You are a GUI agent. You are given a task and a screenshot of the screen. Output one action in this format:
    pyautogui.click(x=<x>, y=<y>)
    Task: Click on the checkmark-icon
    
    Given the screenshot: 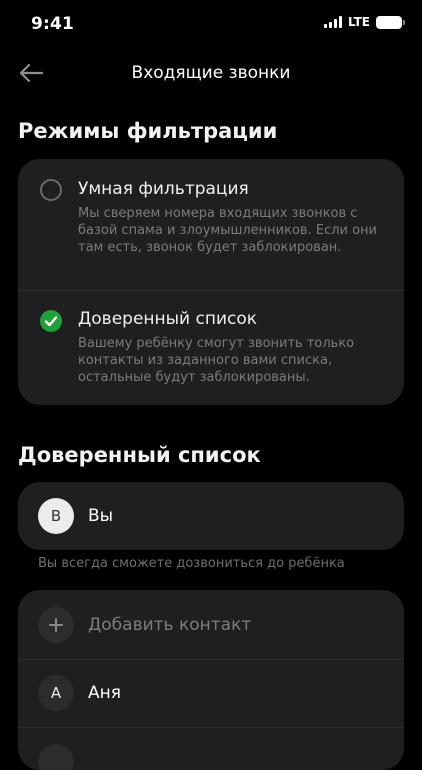 What is the action you would take?
    pyautogui.click(x=51, y=321)
    